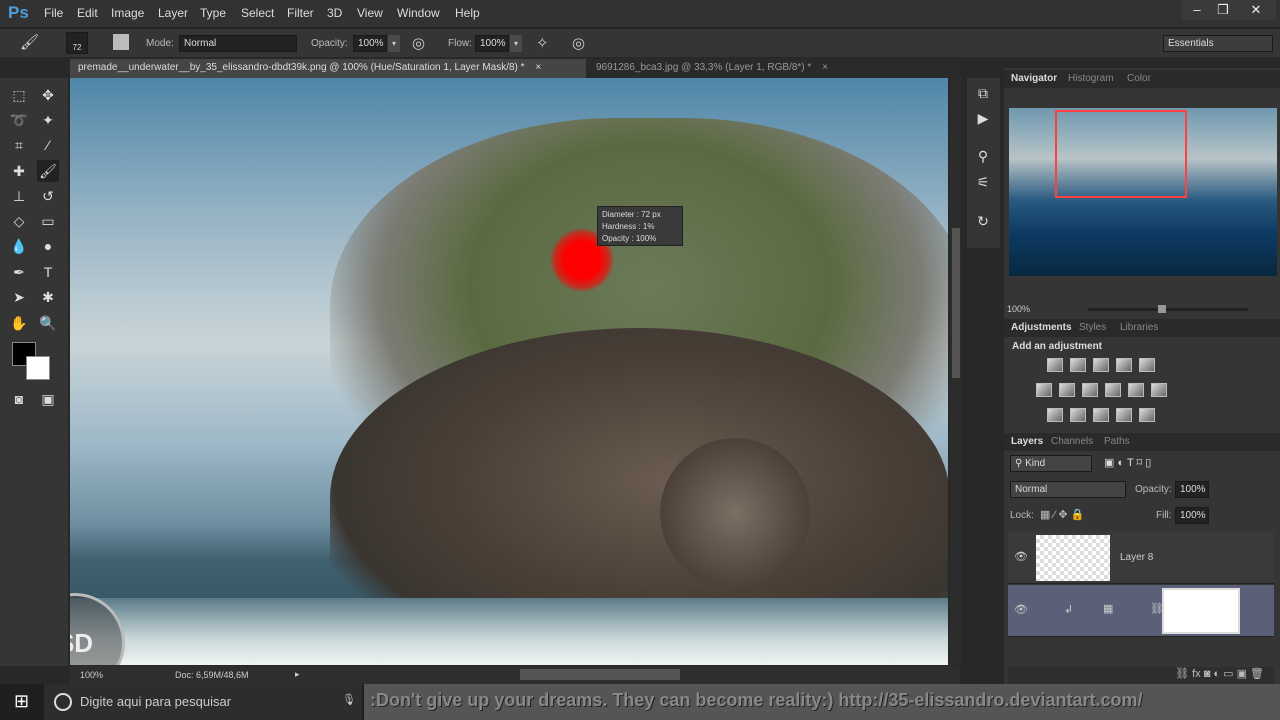 The width and height of the screenshot is (1280, 720). What do you see at coordinates (19, 297) in the screenshot?
I see `path-selection-icon: ➤` at bounding box center [19, 297].